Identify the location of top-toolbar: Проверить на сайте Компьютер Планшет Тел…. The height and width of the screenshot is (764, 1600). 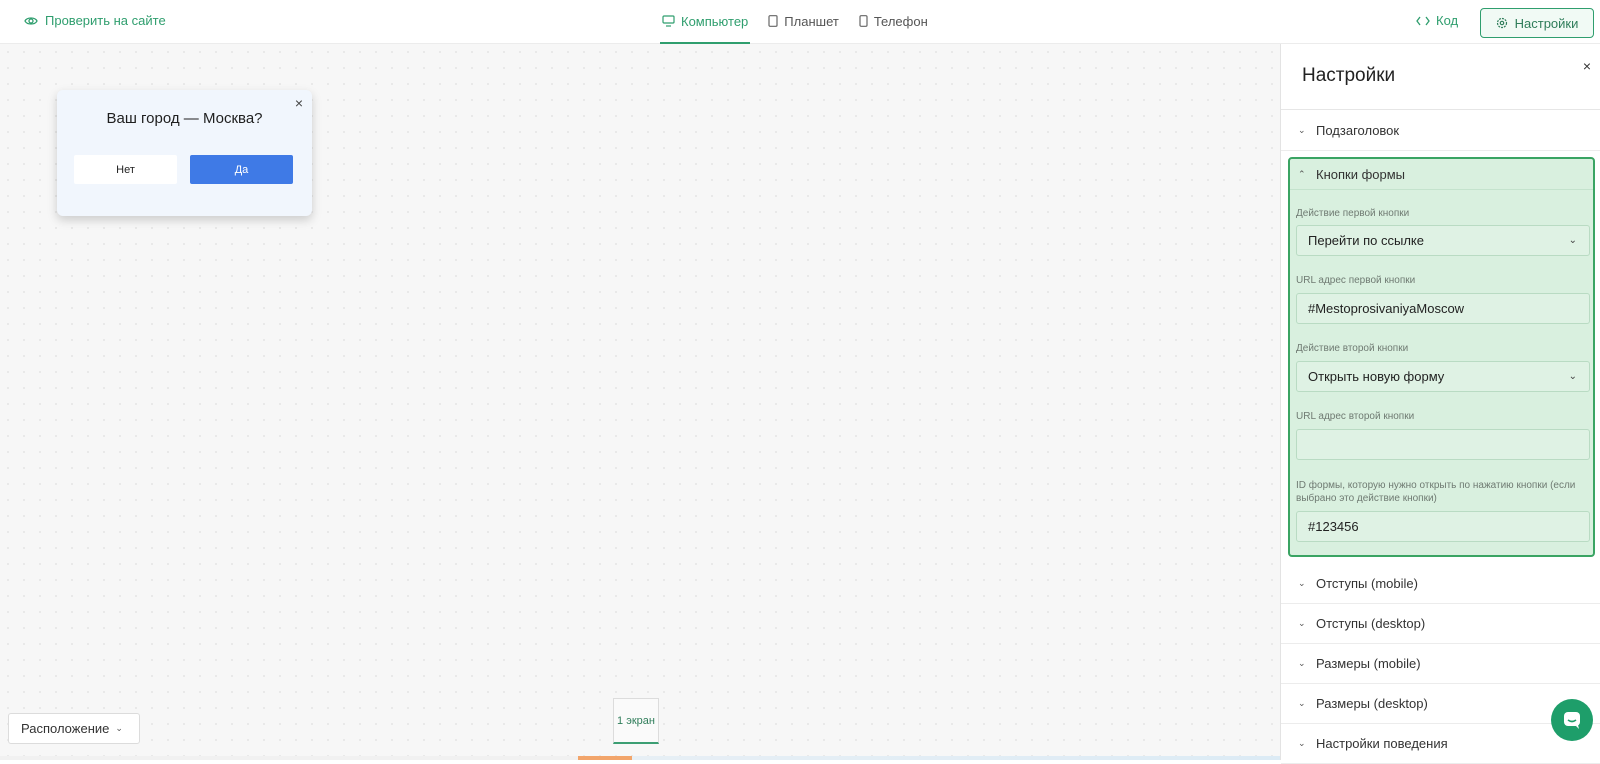
(800, 22).